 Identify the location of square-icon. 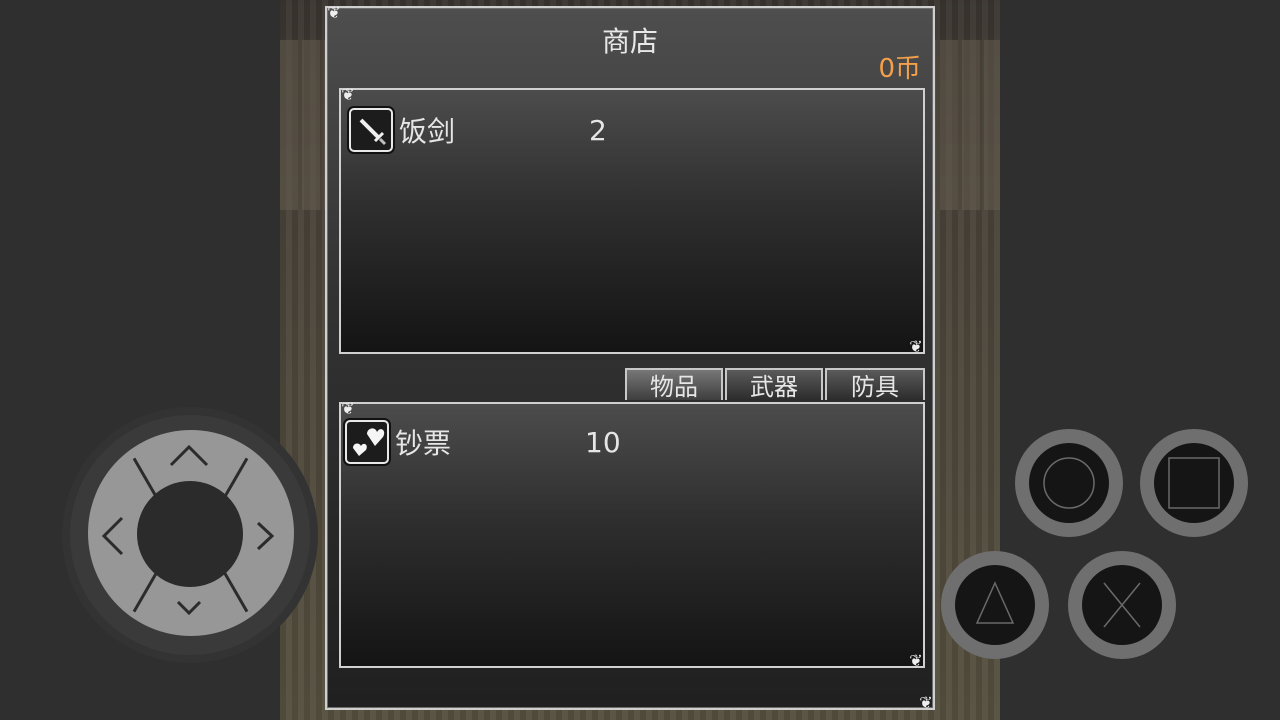
(1194, 483).